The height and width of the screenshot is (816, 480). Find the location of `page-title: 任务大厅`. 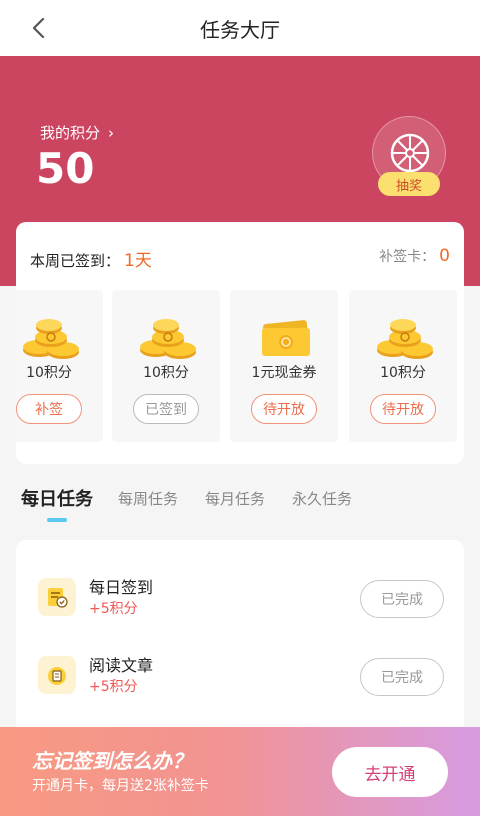

page-title: 任务大厅 is located at coordinates (240, 29).